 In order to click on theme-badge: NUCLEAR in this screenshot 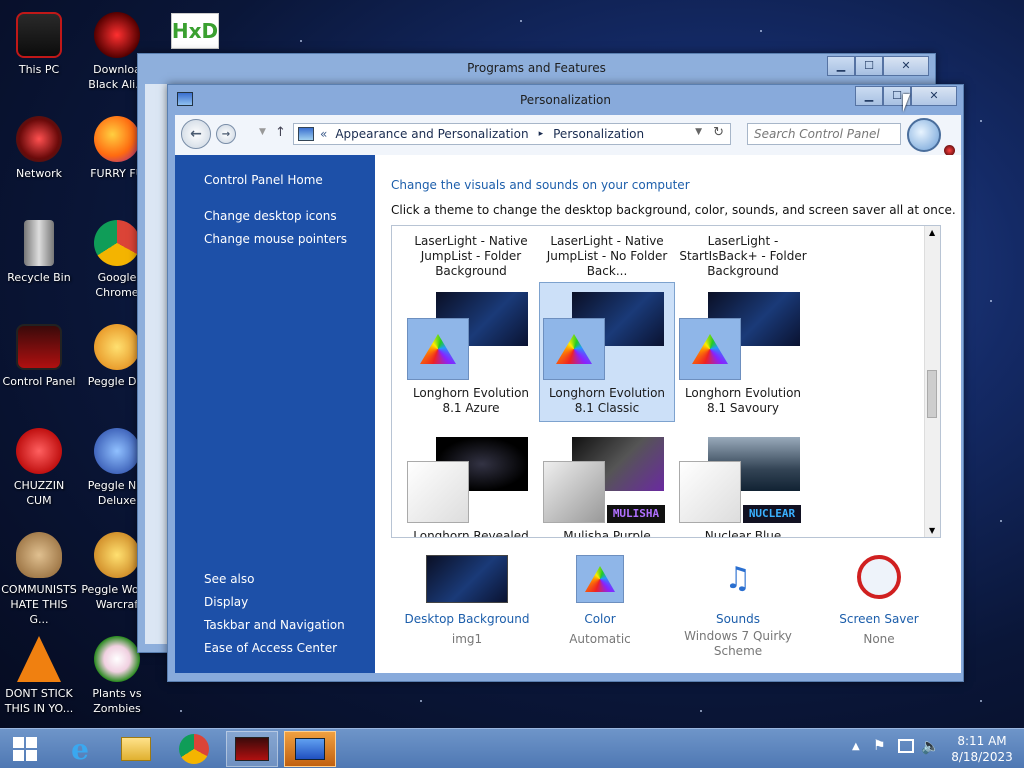, I will do `click(772, 514)`.